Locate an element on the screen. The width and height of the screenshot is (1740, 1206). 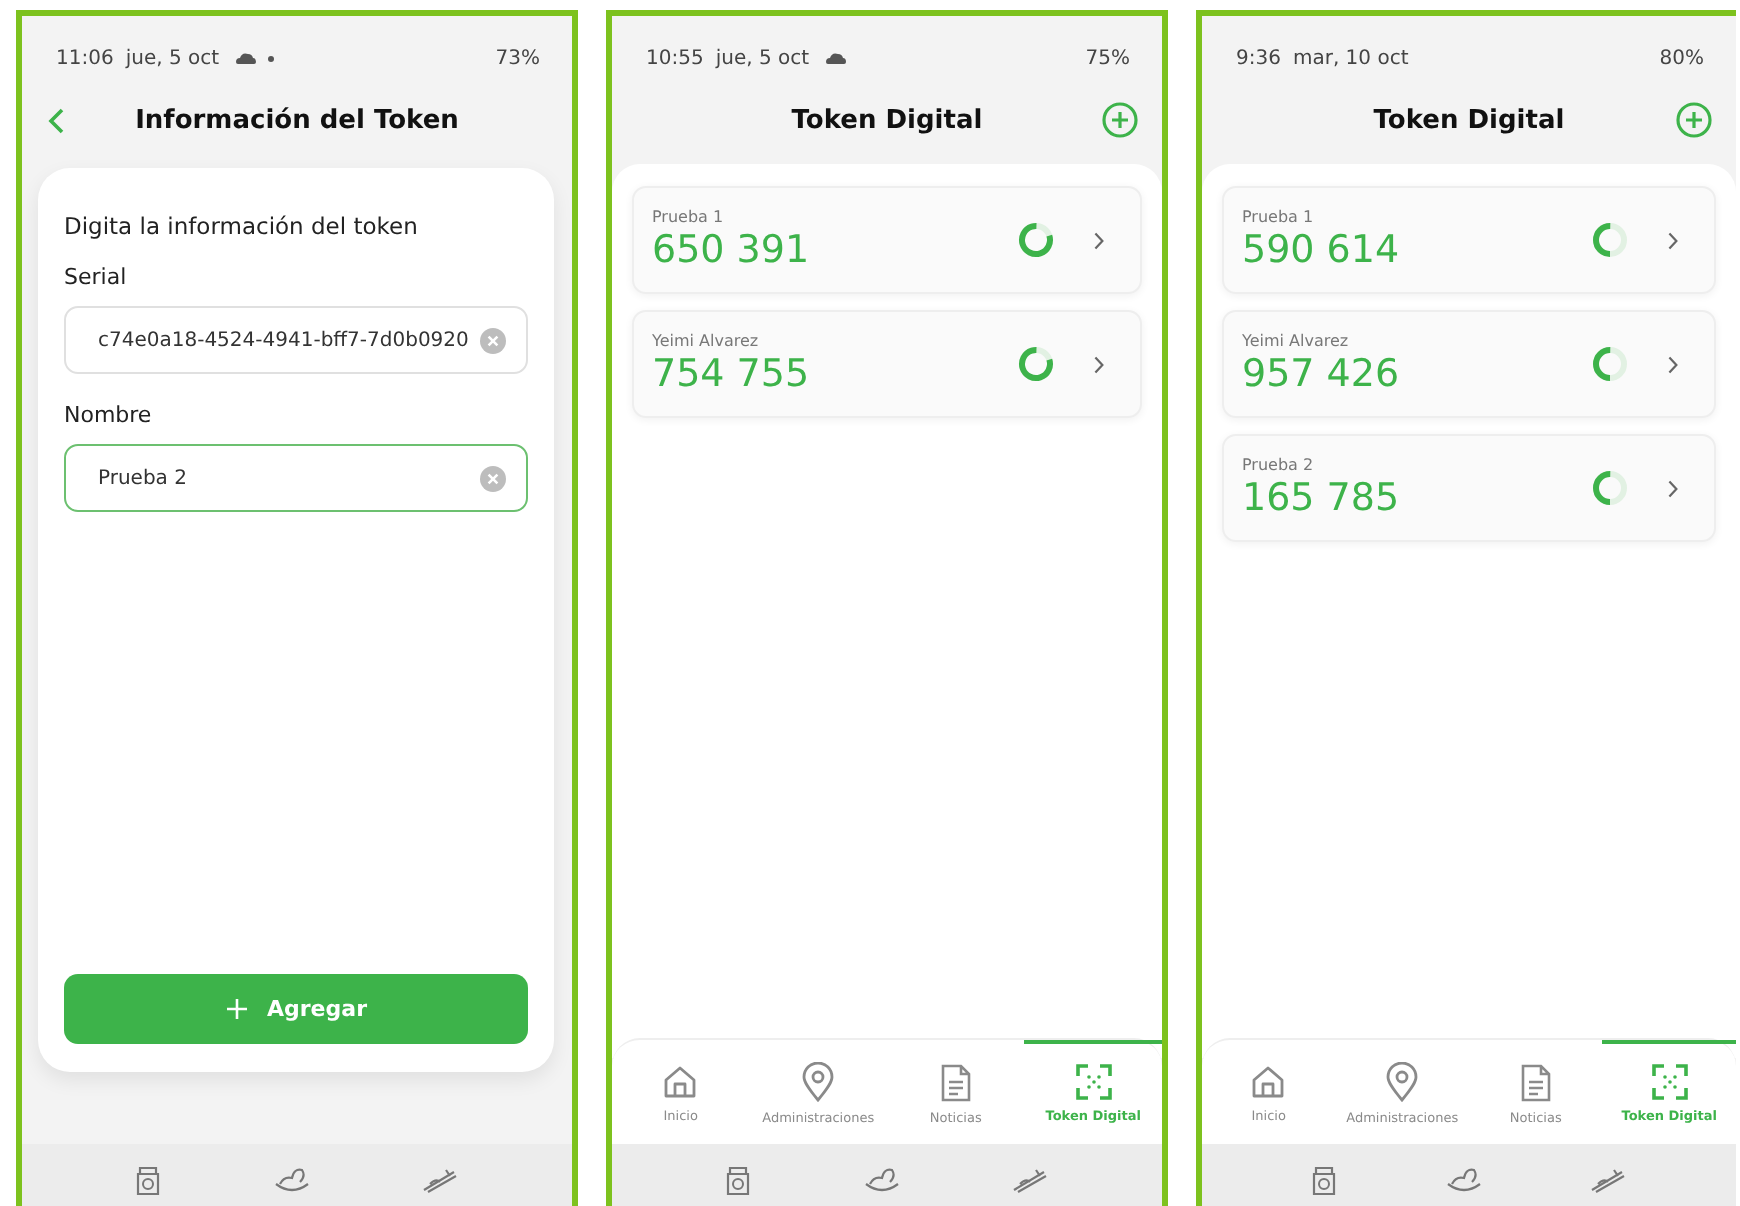
field-label: Nombre is located at coordinates (109, 415).